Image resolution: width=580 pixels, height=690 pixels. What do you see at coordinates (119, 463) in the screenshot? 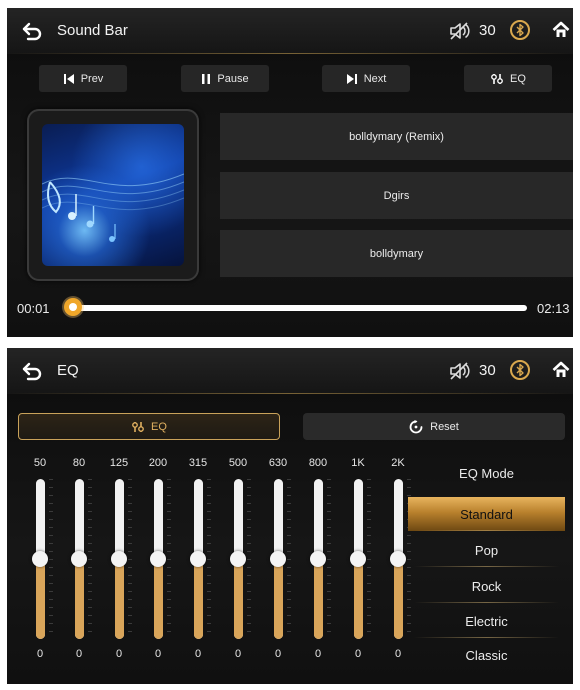
I see `eq-band-frequency: 125` at bounding box center [119, 463].